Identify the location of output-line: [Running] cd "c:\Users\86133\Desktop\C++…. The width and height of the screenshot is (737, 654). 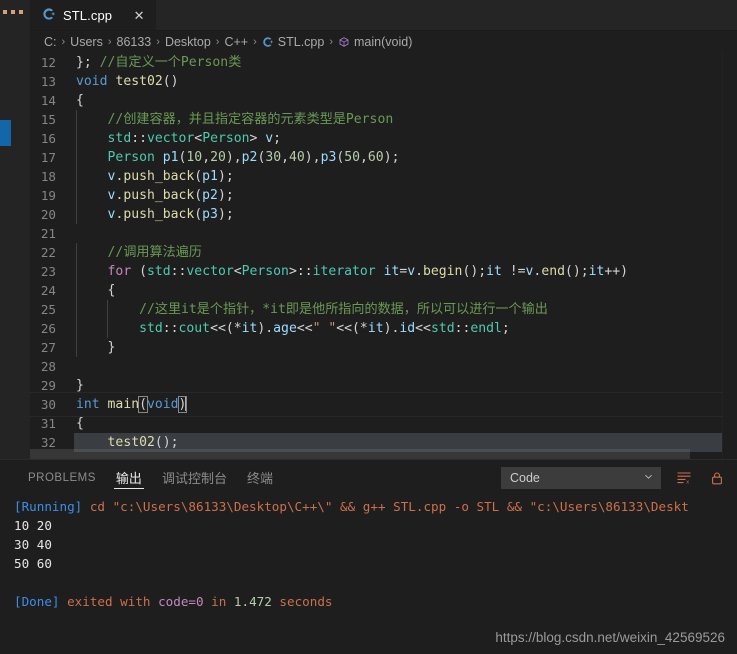
(375, 506).